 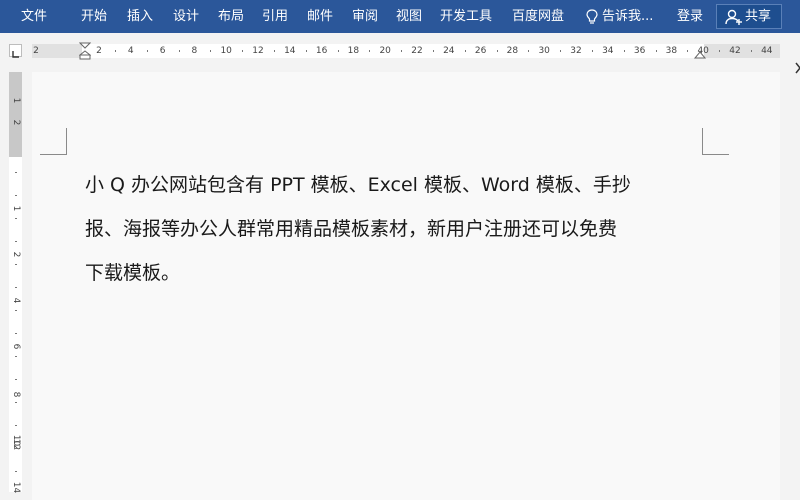 What do you see at coordinates (758, 16) in the screenshot?
I see `share-label: 共享` at bounding box center [758, 16].